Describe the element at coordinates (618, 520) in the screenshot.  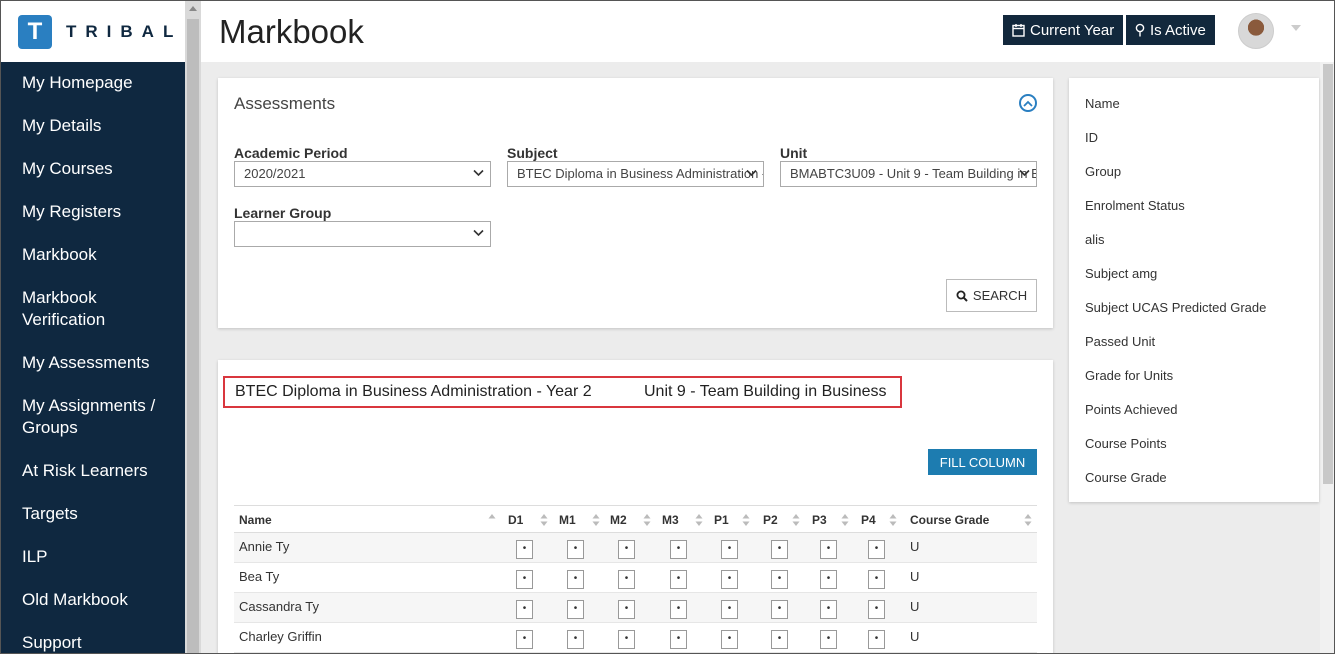
I see `column-header-m2: M2` at that location.